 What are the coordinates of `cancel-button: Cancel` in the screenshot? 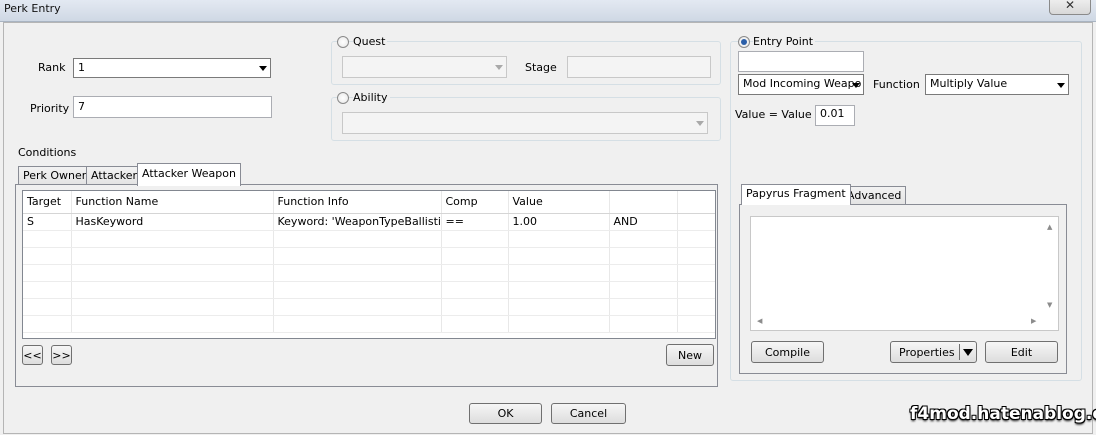 It's located at (588, 413).